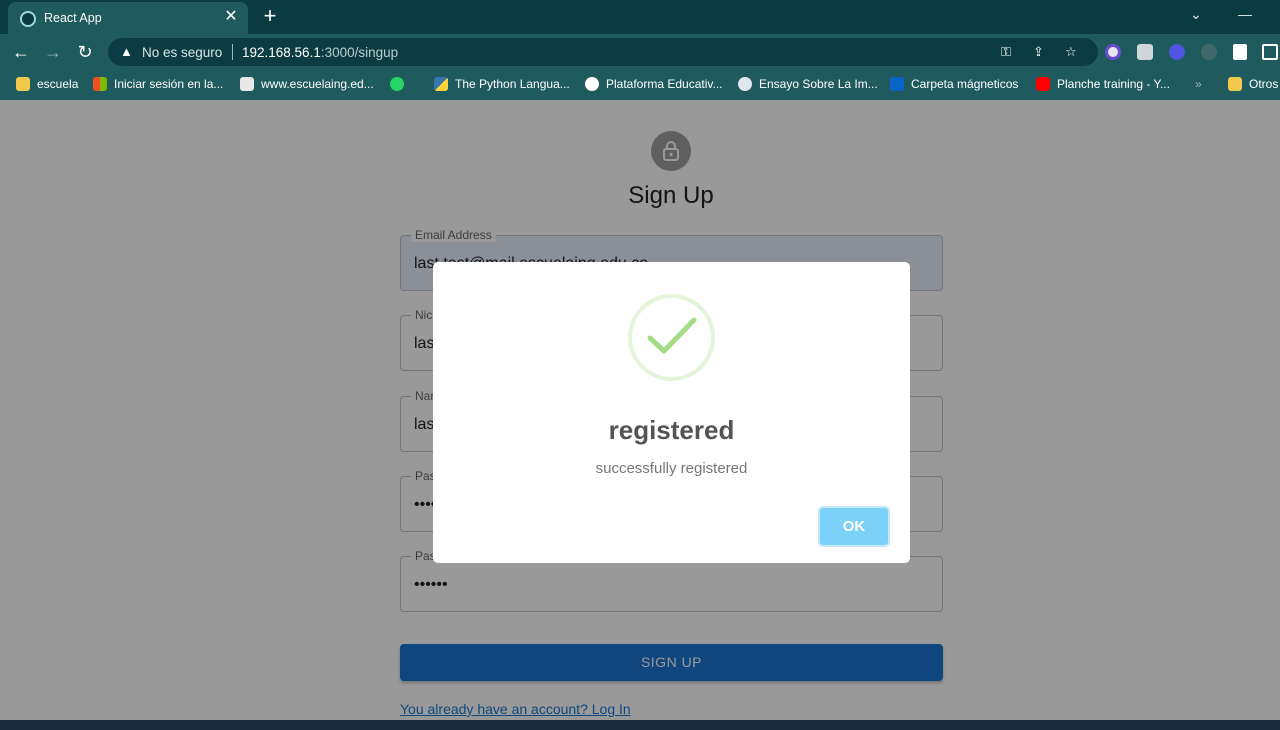  Describe the element at coordinates (231, 17) in the screenshot. I see `tab-close-icon: ✕` at that location.